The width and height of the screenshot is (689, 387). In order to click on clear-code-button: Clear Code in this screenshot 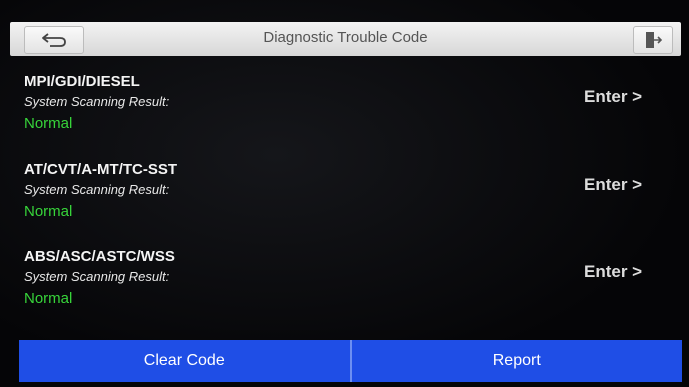, I will do `click(184, 361)`.